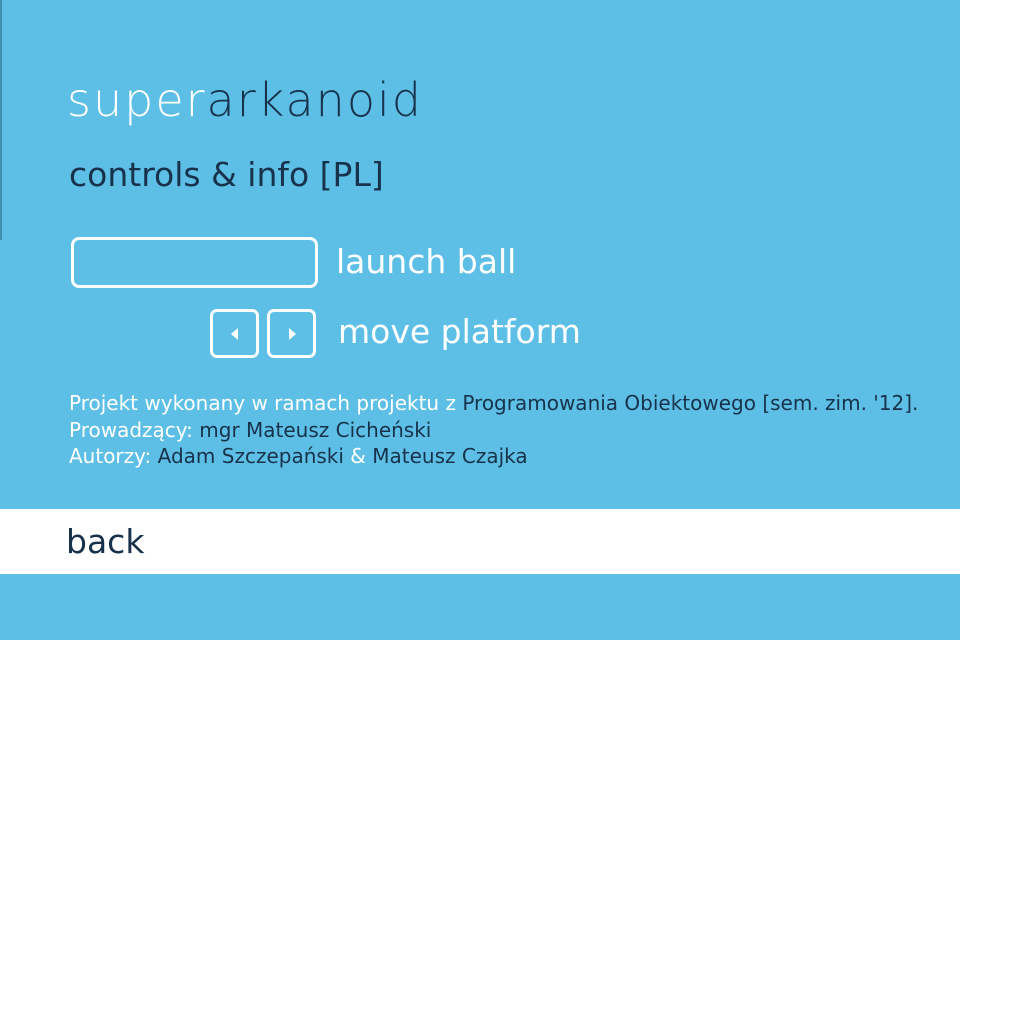  Describe the element at coordinates (480, 607) in the screenshot. I see `footer-panel` at that location.